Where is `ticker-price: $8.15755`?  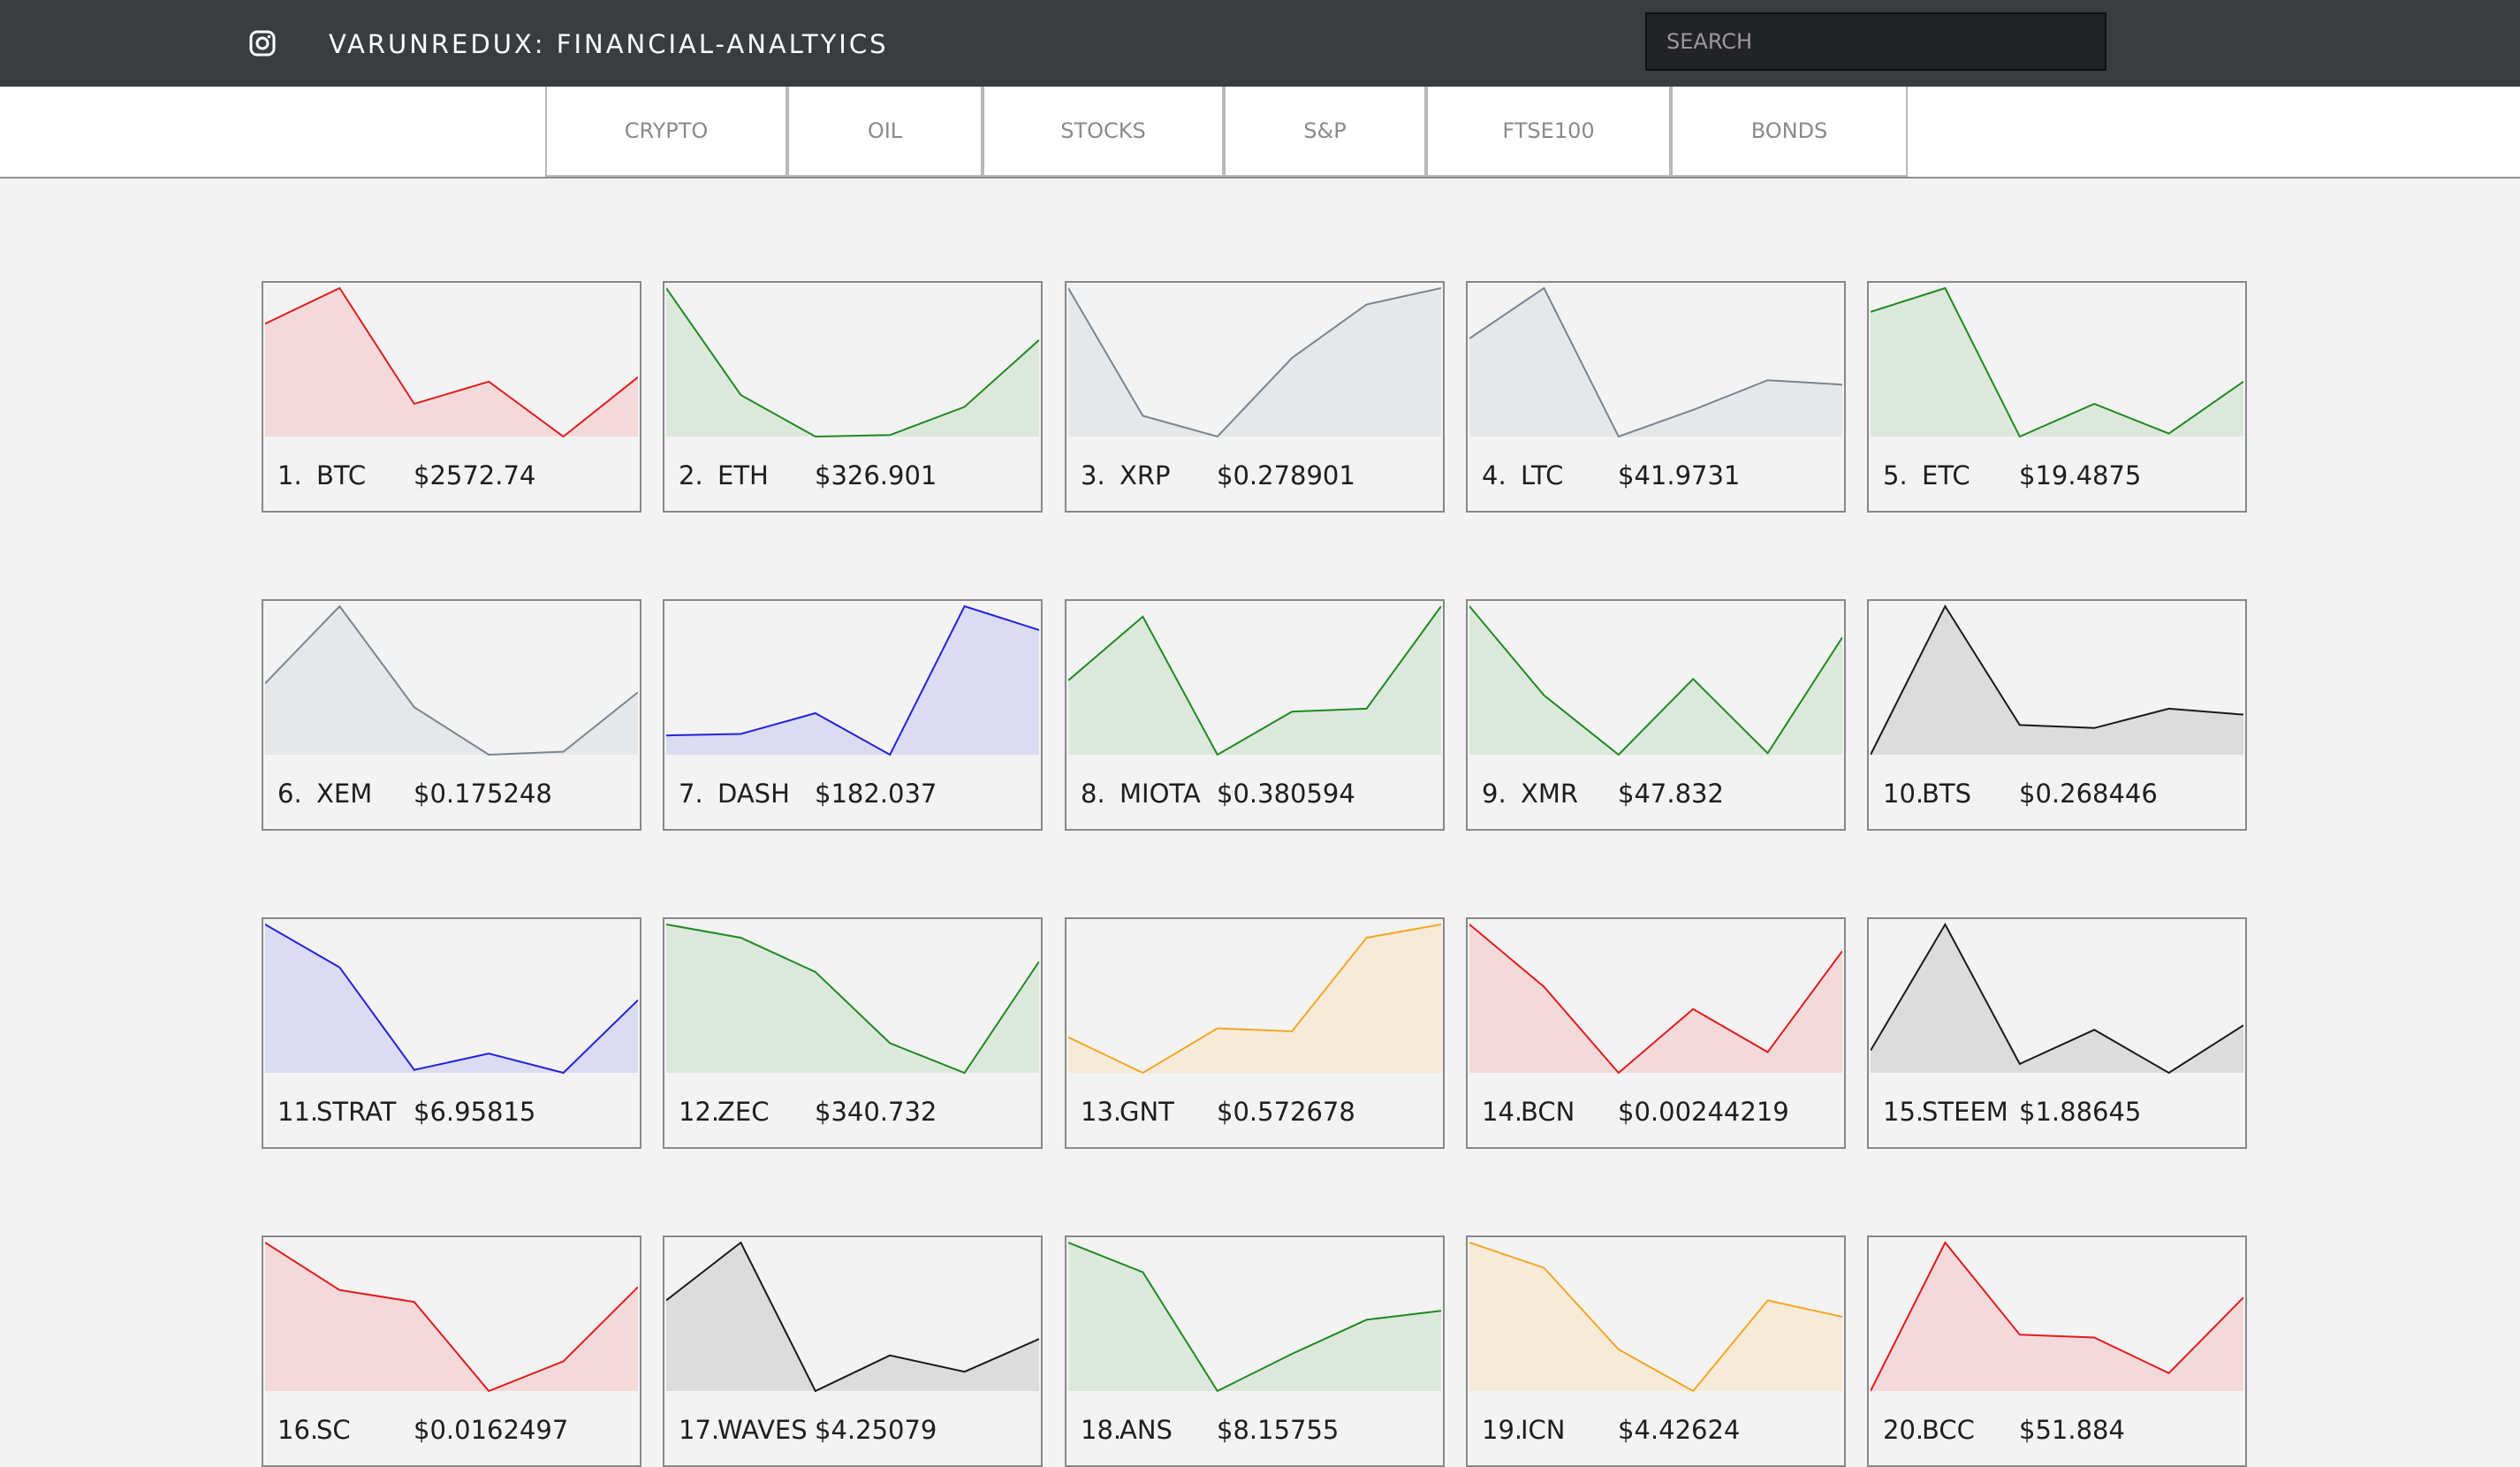 ticker-price: $8.15755 is located at coordinates (1278, 1430).